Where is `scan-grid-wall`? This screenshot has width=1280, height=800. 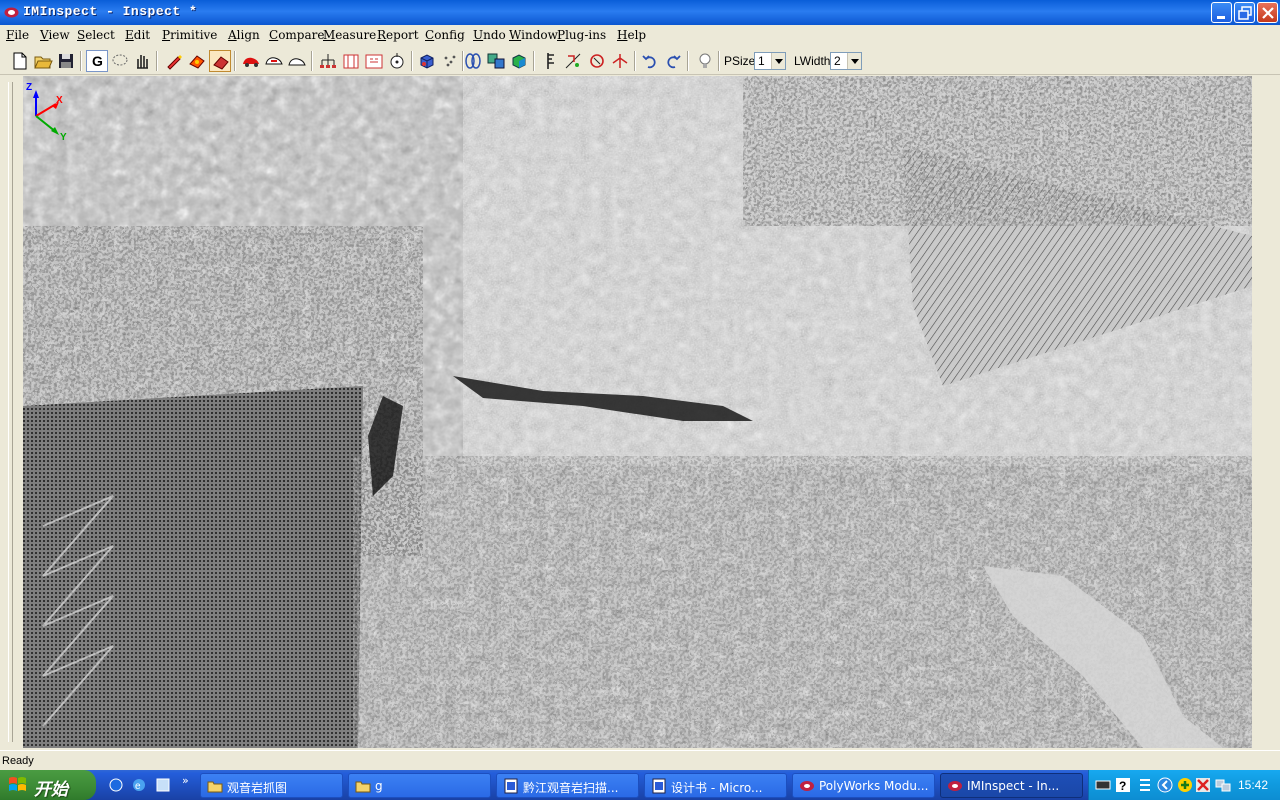
scan-grid-wall is located at coordinates (193, 567).